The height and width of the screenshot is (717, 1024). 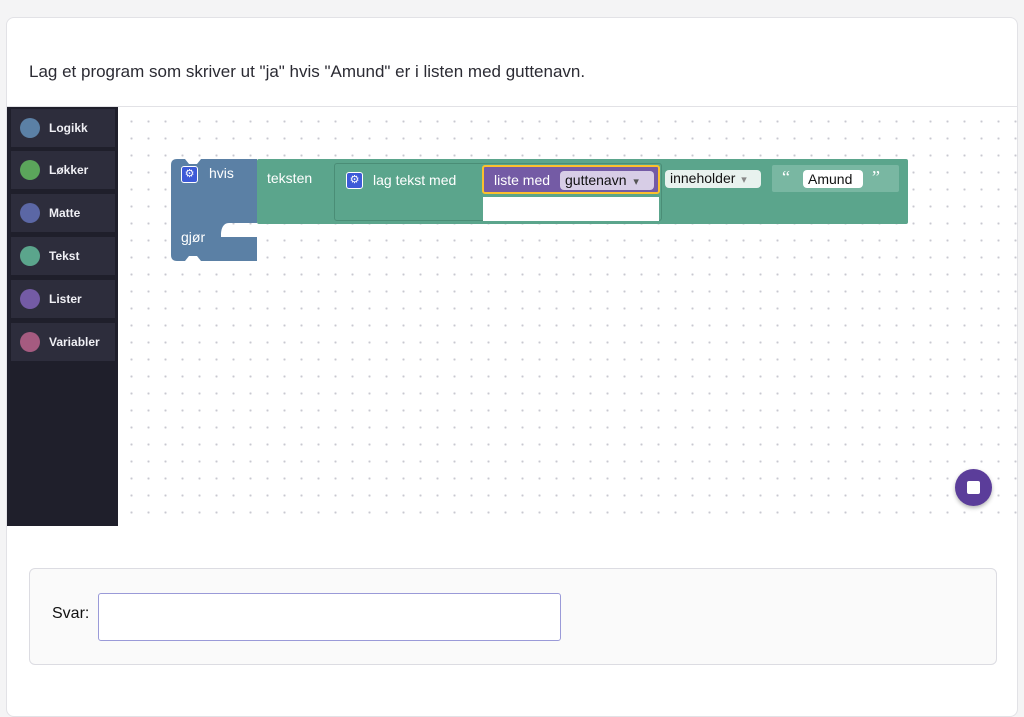 I want to click on answer-input, so click(x=329, y=617).